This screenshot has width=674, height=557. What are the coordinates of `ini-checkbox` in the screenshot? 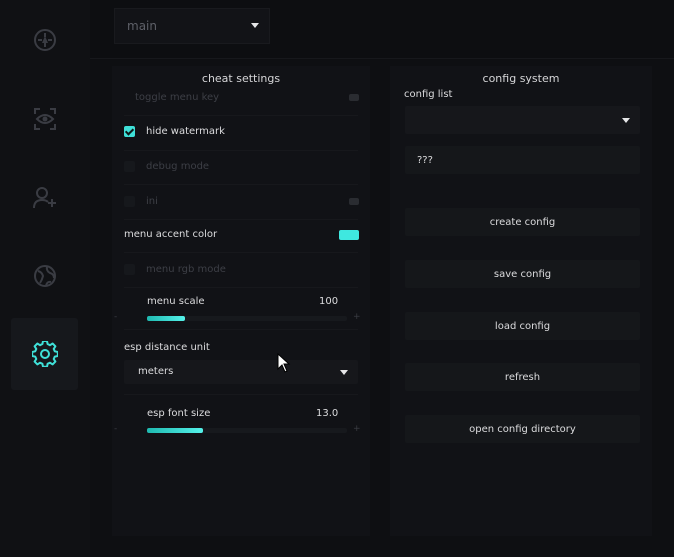 It's located at (129, 201).